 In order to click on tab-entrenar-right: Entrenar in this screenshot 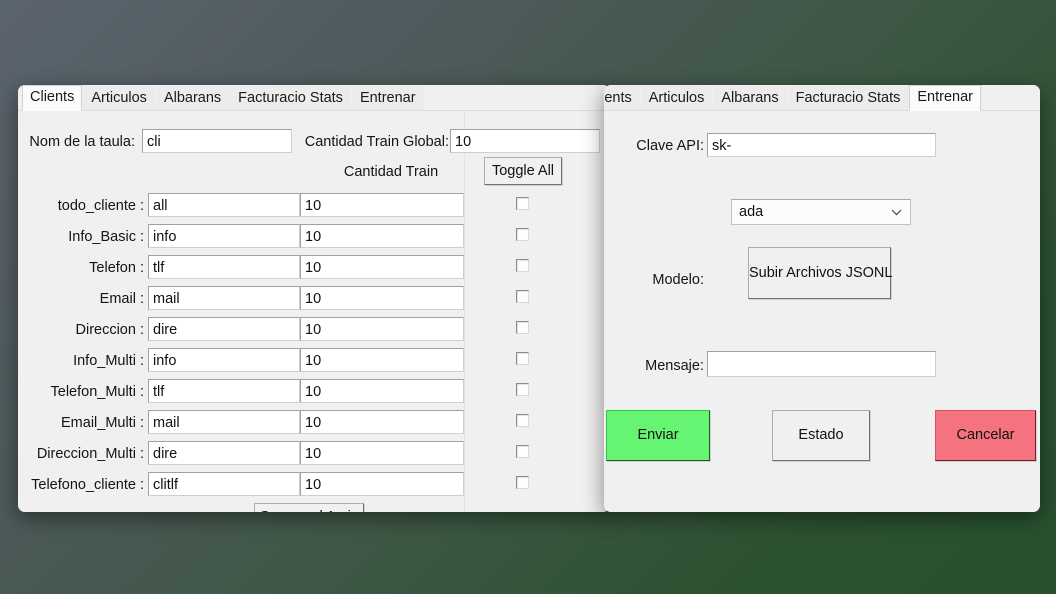, I will do `click(945, 98)`.